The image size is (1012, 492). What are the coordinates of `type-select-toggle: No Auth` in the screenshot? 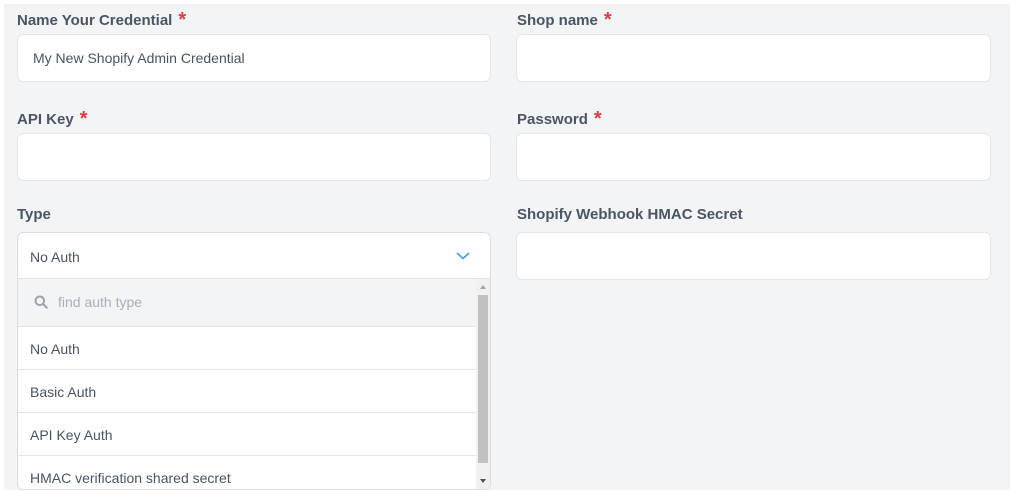 It's located at (254, 256).